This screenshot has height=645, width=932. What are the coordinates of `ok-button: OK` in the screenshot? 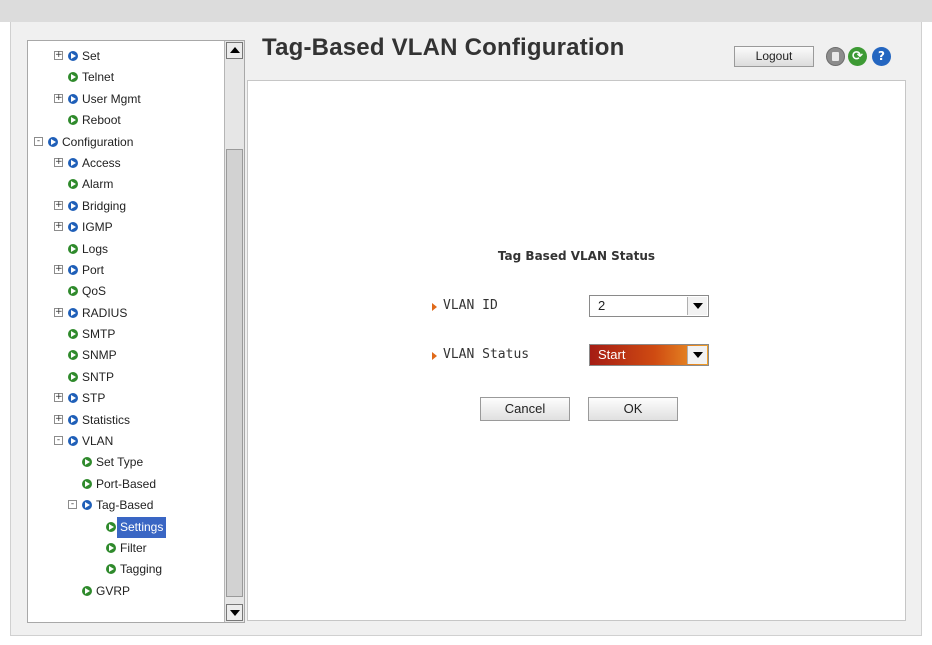 It's located at (633, 409).